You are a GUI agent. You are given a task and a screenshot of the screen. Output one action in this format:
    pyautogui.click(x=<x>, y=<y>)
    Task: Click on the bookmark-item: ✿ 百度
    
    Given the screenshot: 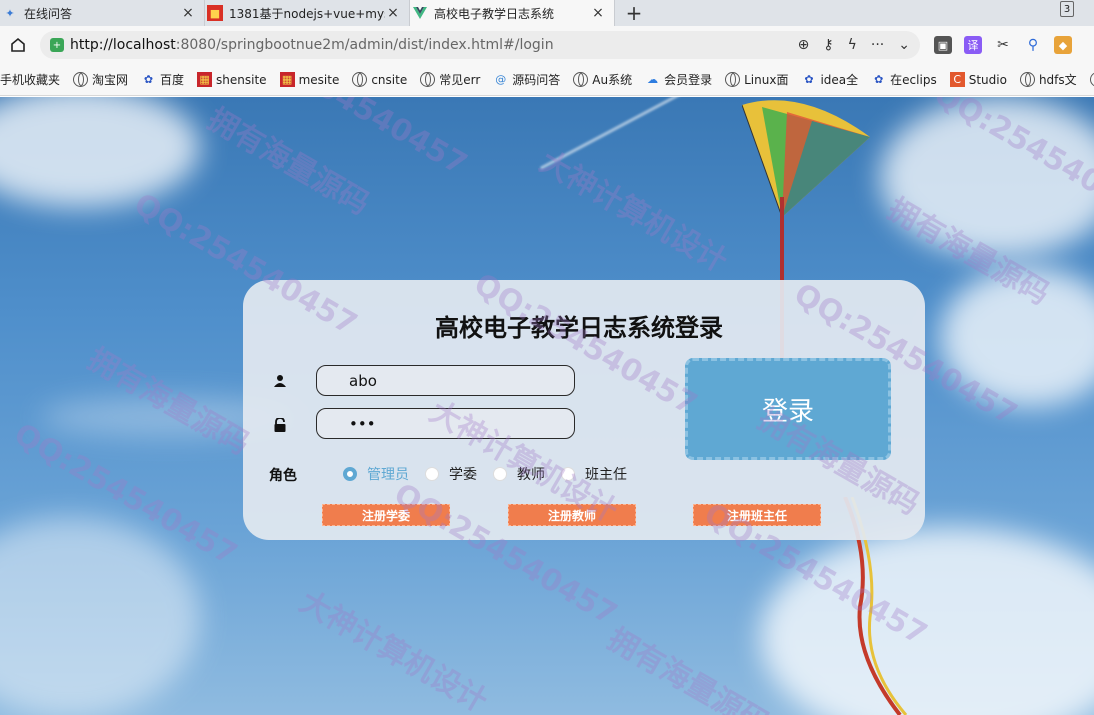 What is the action you would take?
    pyautogui.click(x=162, y=79)
    